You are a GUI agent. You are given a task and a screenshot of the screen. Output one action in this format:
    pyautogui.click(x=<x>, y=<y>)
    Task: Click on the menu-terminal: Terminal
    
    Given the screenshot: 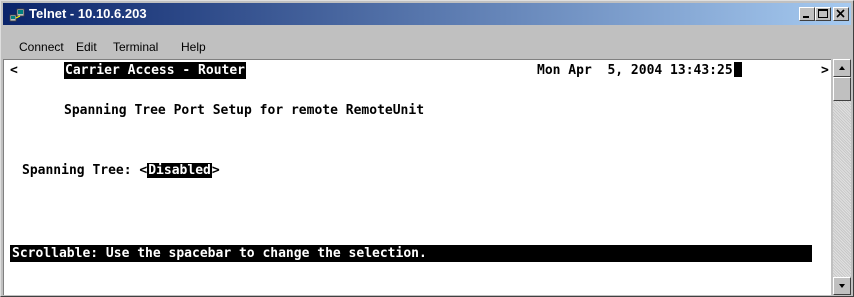 What is the action you would take?
    pyautogui.click(x=135, y=47)
    